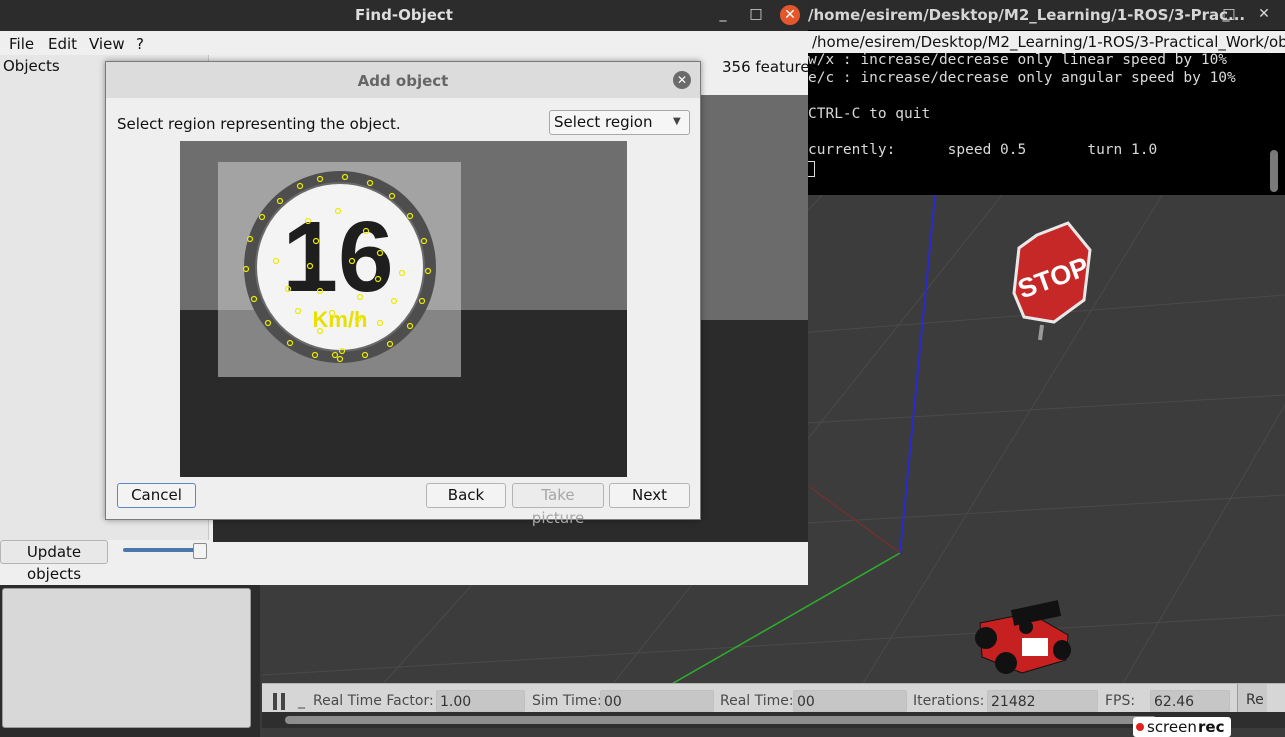 Image resolution: width=1285 pixels, height=737 pixels. I want to click on real-time-label: Real Time:, so click(757, 701).